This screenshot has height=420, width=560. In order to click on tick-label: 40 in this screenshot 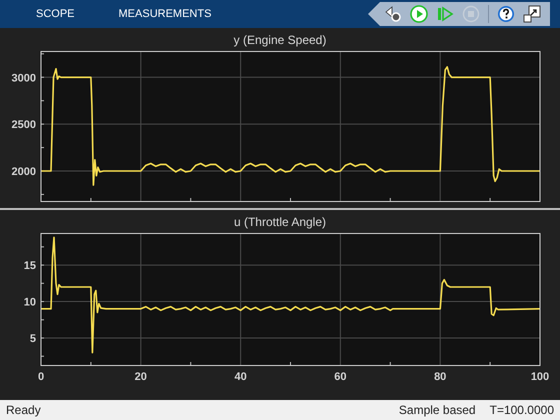, I will do `click(240, 377)`.